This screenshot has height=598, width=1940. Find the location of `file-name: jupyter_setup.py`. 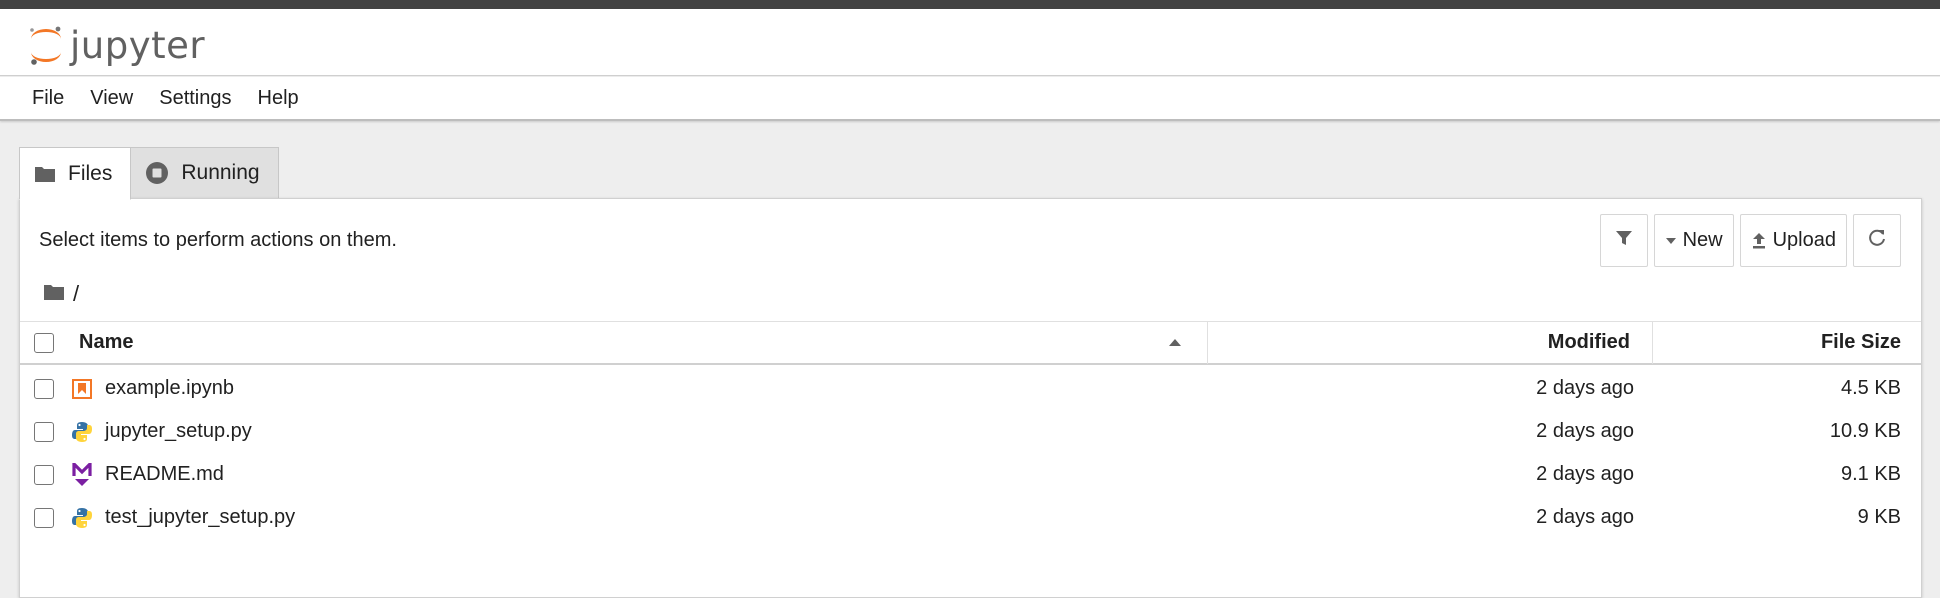

file-name: jupyter_setup.py is located at coordinates (178, 431).